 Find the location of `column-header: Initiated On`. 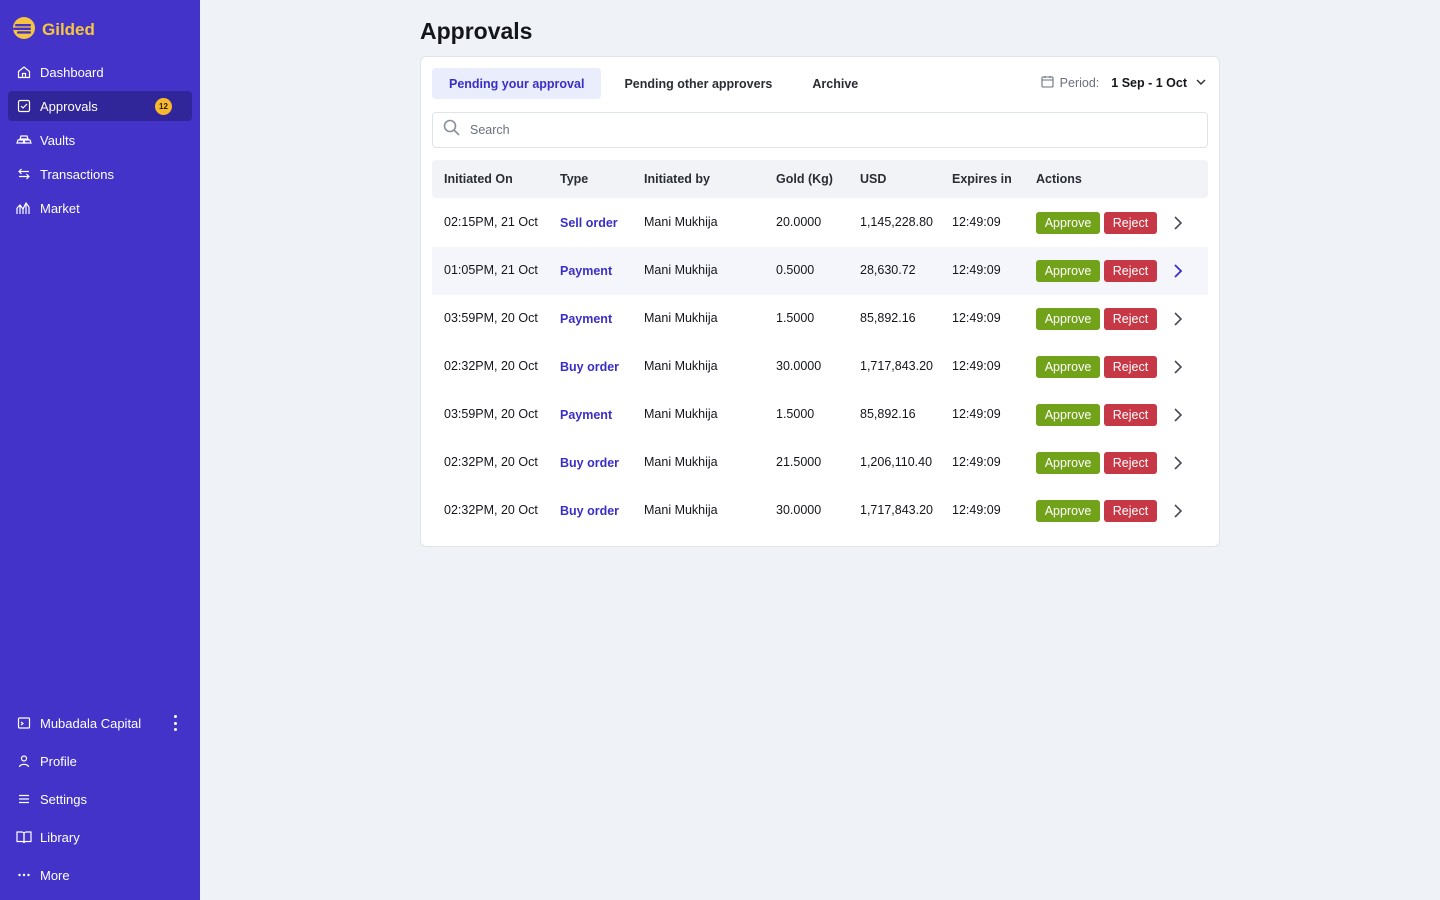

column-header: Initiated On is located at coordinates (478, 179).